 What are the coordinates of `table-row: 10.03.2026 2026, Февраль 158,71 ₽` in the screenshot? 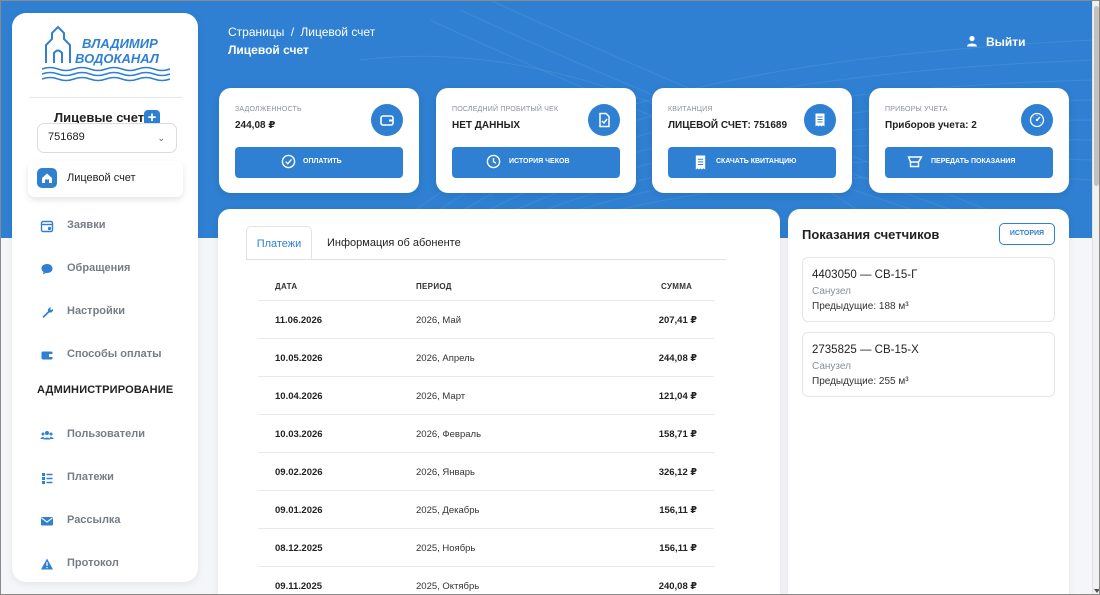 It's located at (486, 434).